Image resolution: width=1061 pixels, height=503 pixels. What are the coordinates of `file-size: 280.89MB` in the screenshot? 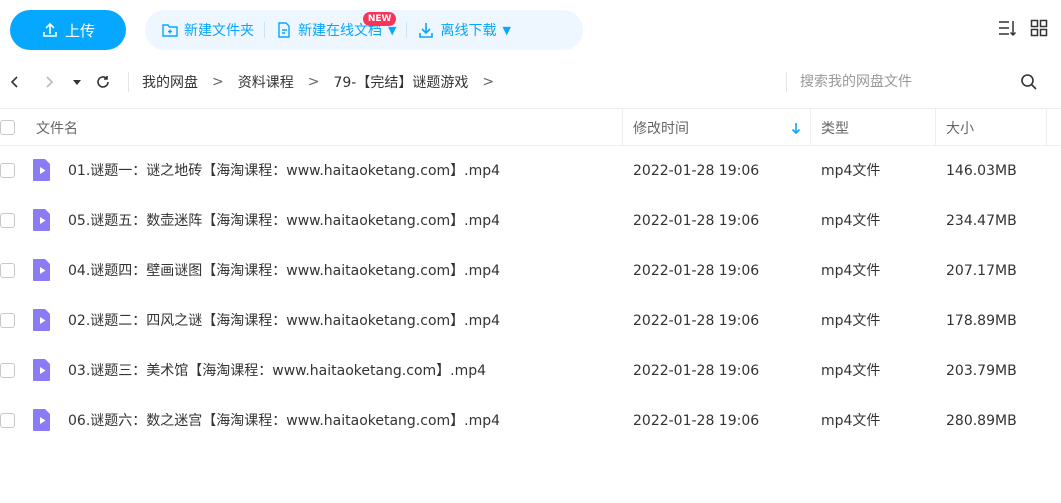 It's located at (981, 421).